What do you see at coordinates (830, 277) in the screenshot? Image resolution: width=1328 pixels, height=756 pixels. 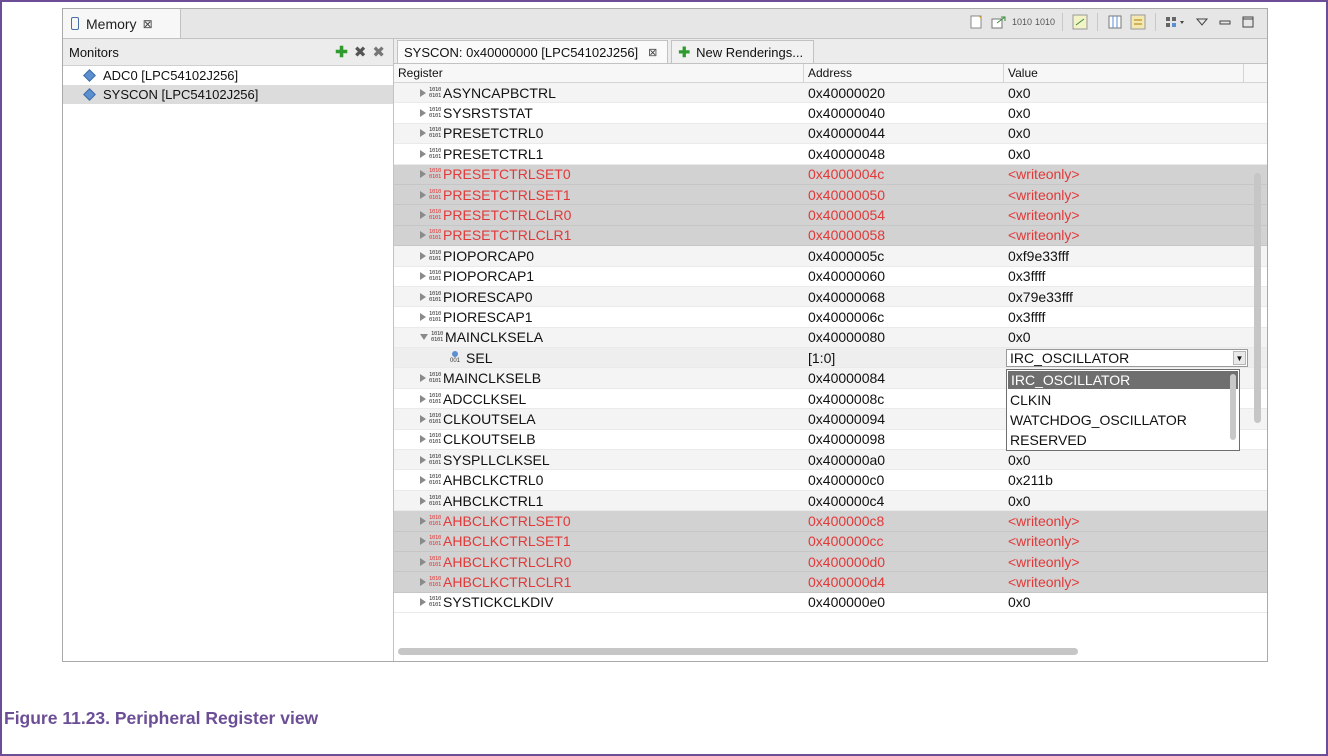 I see `register-row: 1010 0101 PIOPORCAP1 0x40000060 0x3ffff` at bounding box center [830, 277].